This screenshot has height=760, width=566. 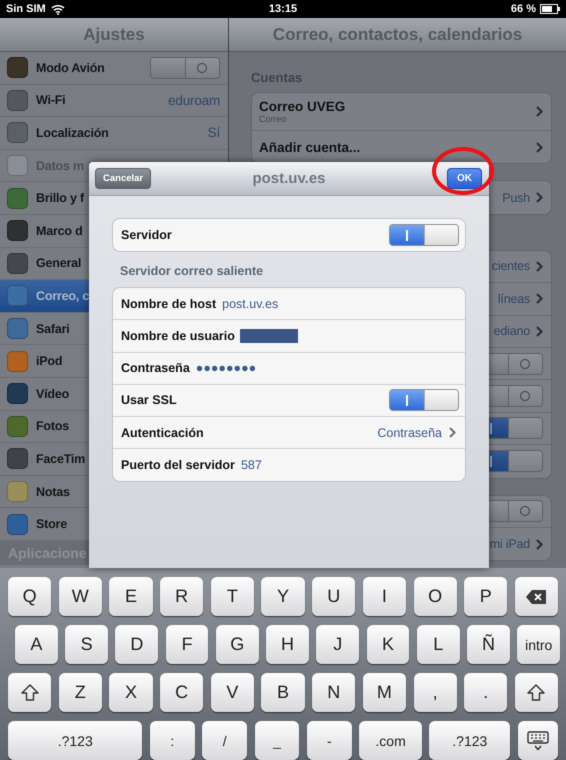 What do you see at coordinates (59, 231) in the screenshot?
I see `item-label: Marco d` at bounding box center [59, 231].